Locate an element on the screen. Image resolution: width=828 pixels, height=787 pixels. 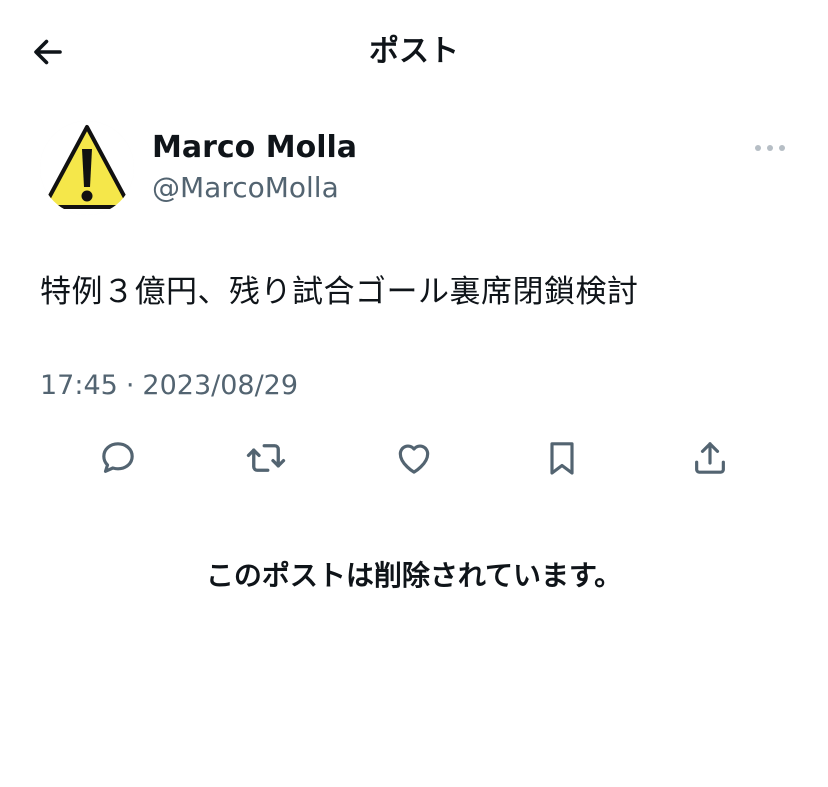
page-title: ポスト is located at coordinates (414, 51).